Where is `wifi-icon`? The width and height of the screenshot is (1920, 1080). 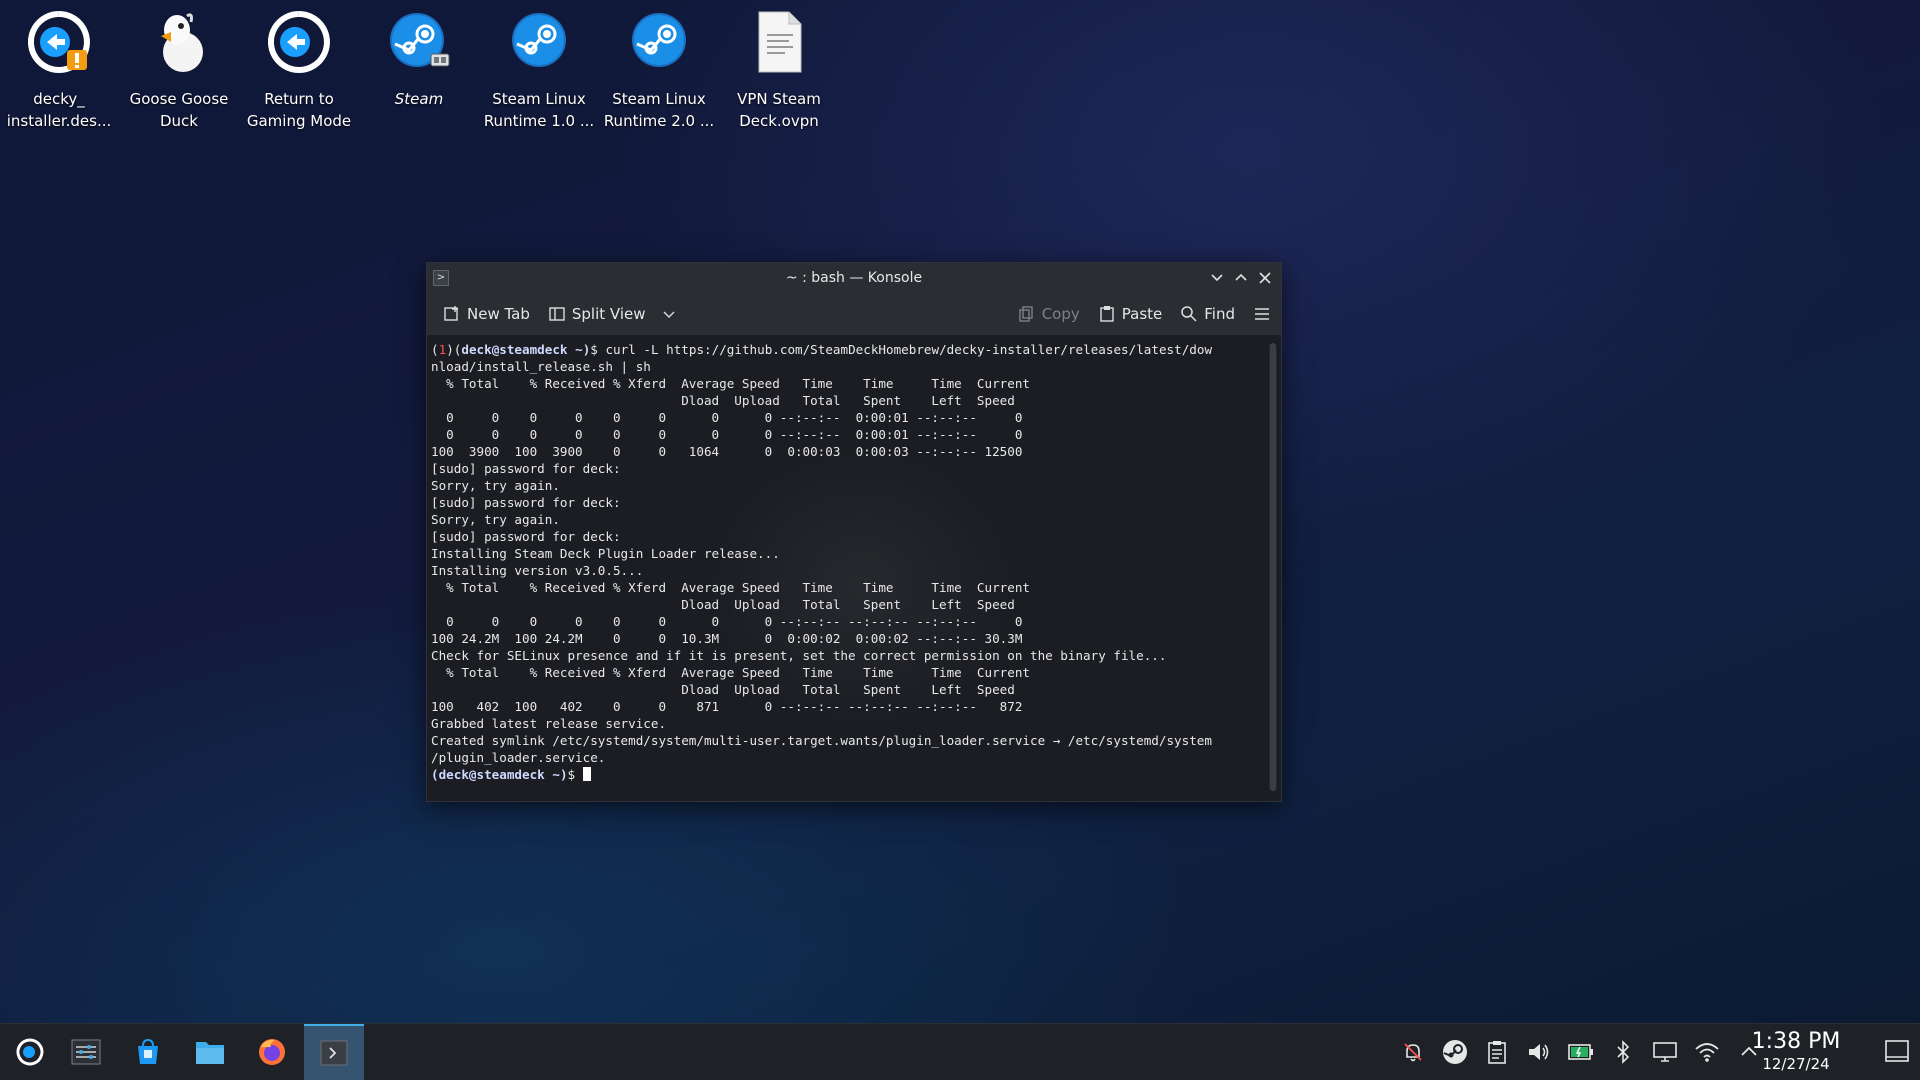 wifi-icon is located at coordinates (1707, 1052).